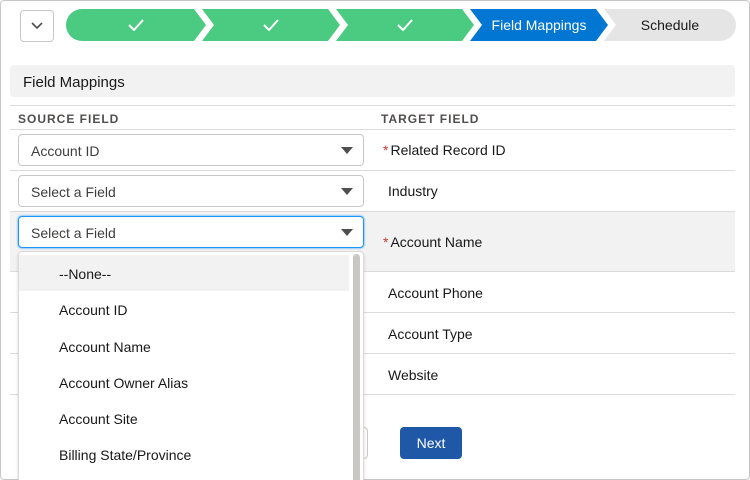  What do you see at coordinates (65, 151) in the screenshot?
I see `combobox-value: Account ID` at bounding box center [65, 151].